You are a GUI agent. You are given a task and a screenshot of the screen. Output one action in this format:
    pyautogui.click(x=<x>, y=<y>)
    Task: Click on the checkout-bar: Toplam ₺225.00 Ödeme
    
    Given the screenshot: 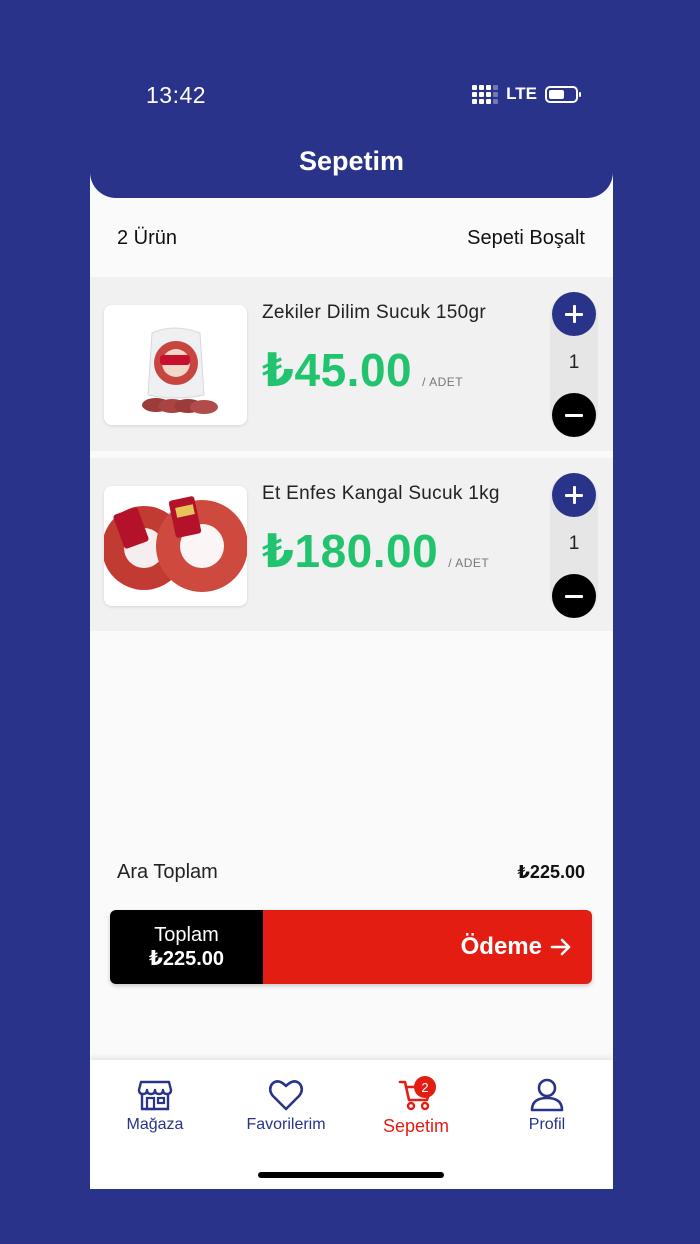 What is the action you would take?
    pyautogui.click(x=351, y=947)
    